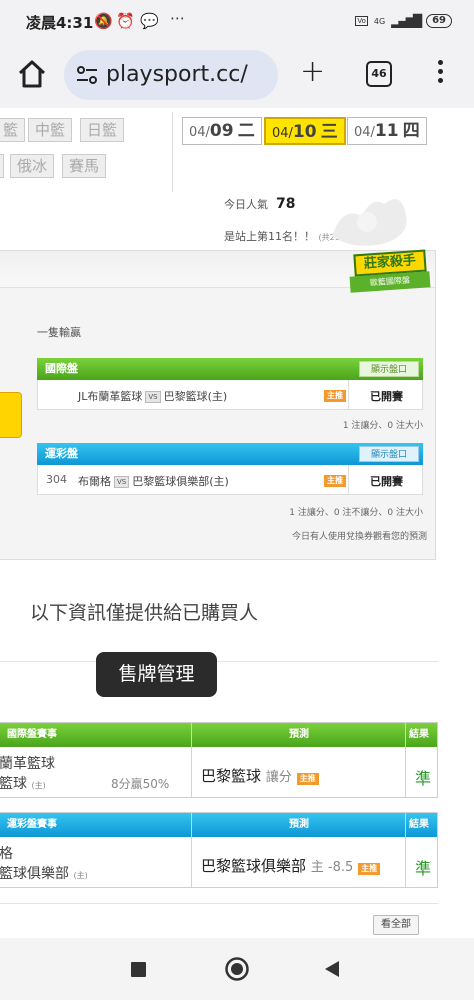  Describe the element at coordinates (396, 925) in the screenshot. I see `see-all-button: 看全部` at that location.